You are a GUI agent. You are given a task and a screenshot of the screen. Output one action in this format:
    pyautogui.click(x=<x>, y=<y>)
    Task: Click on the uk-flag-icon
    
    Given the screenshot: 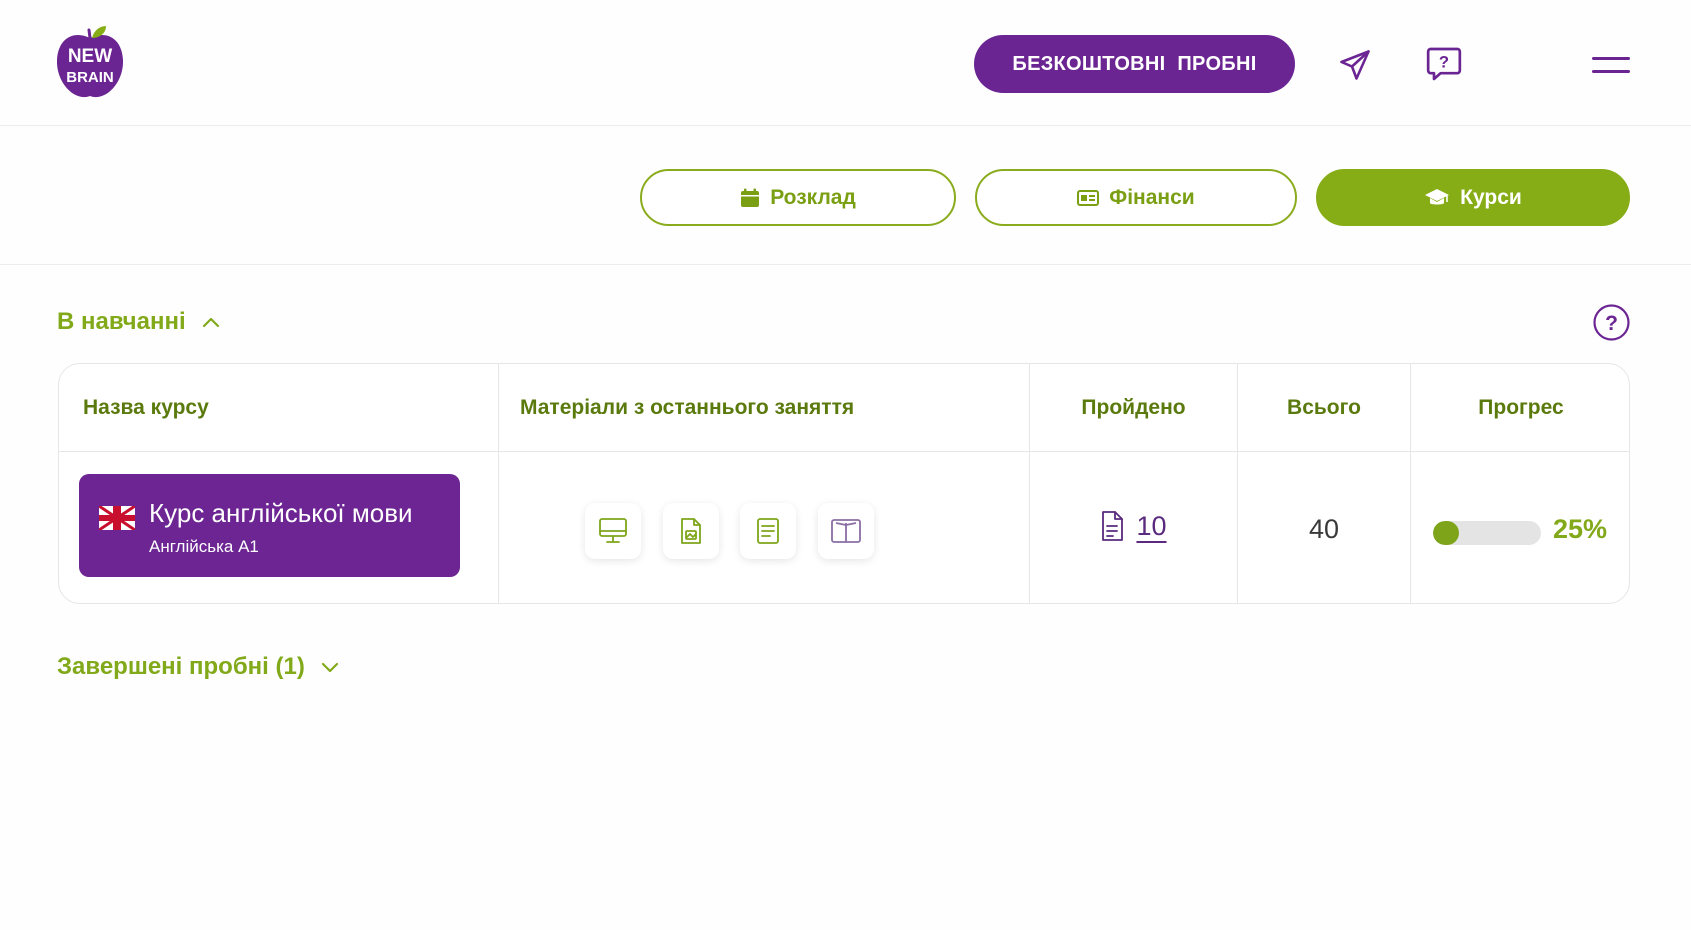 What is the action you would take?
    pyautogui.click(x=117, y=518)
    